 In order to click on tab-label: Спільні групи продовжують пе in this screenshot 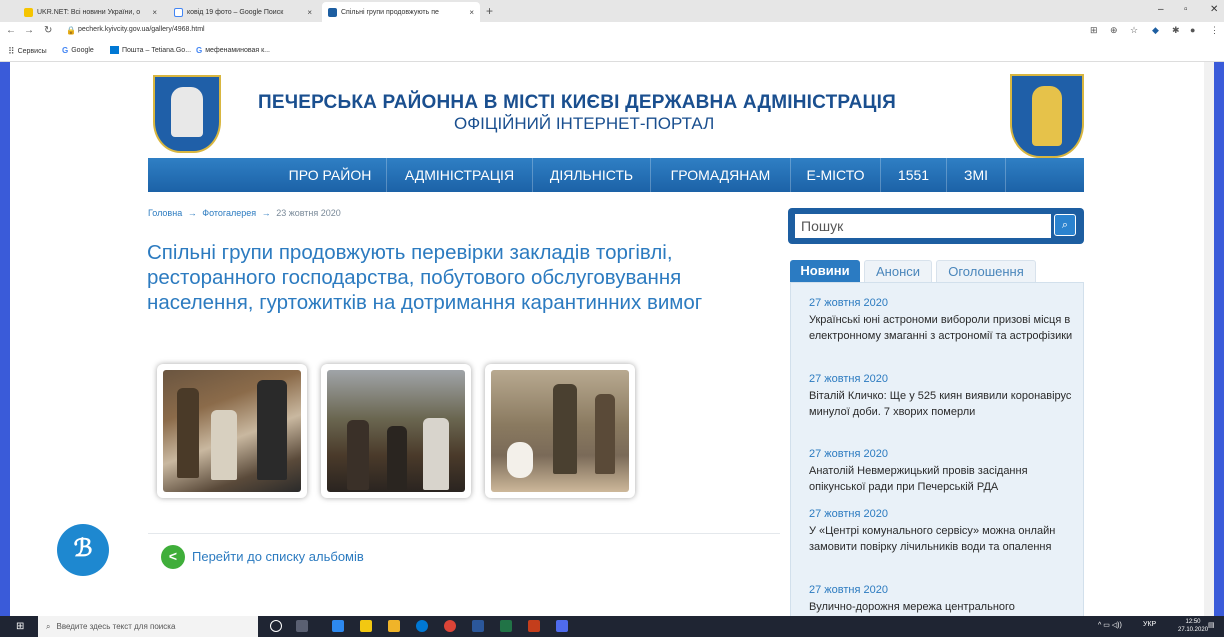, I will do `click(390, 12)`.